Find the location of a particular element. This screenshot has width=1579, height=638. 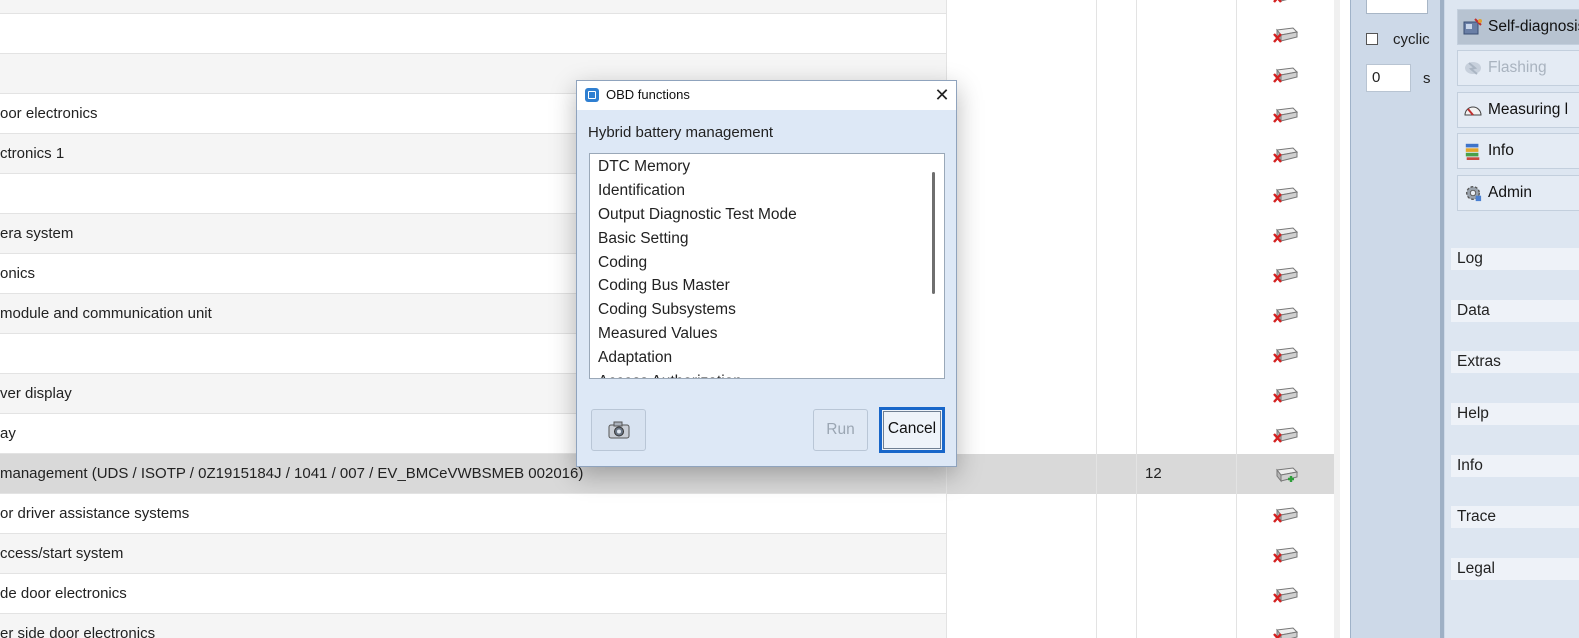

list-scrollbar-thumb is located at coordinates (933, 233).